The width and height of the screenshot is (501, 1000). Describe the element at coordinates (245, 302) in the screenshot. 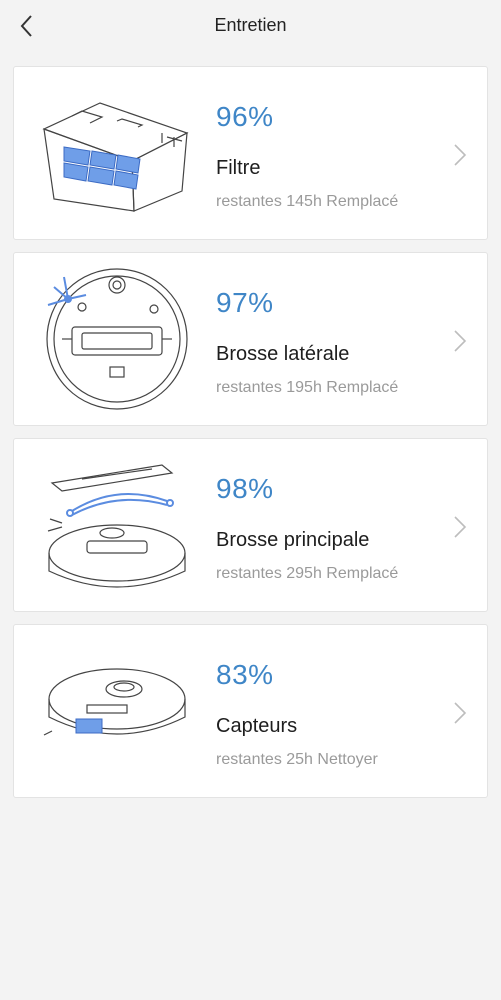

I see `side-brush-percent: 97%` at that location.